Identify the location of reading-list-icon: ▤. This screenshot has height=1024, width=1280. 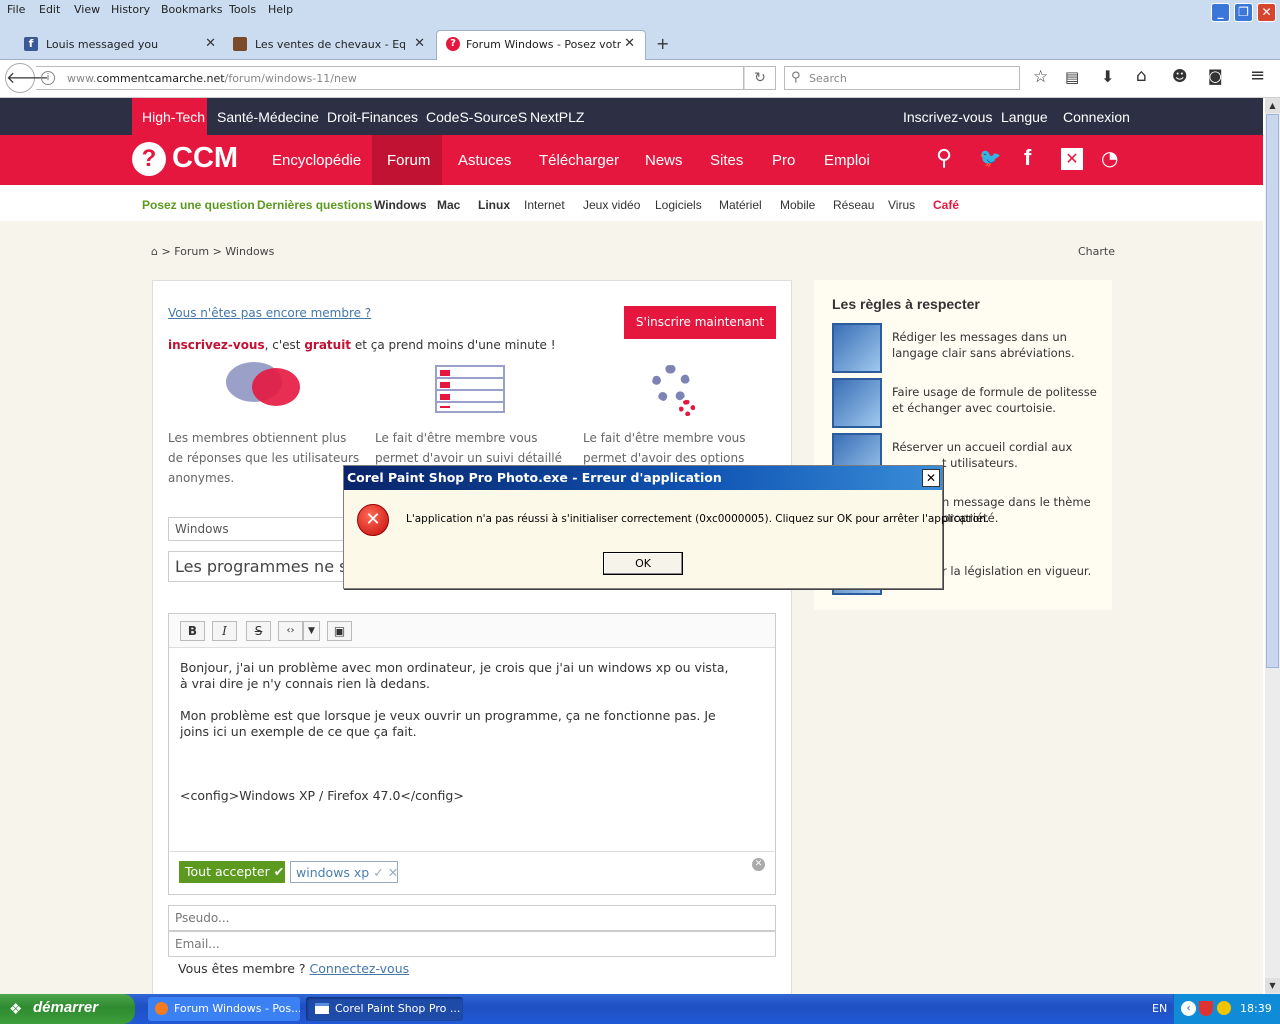
(1072, 77).